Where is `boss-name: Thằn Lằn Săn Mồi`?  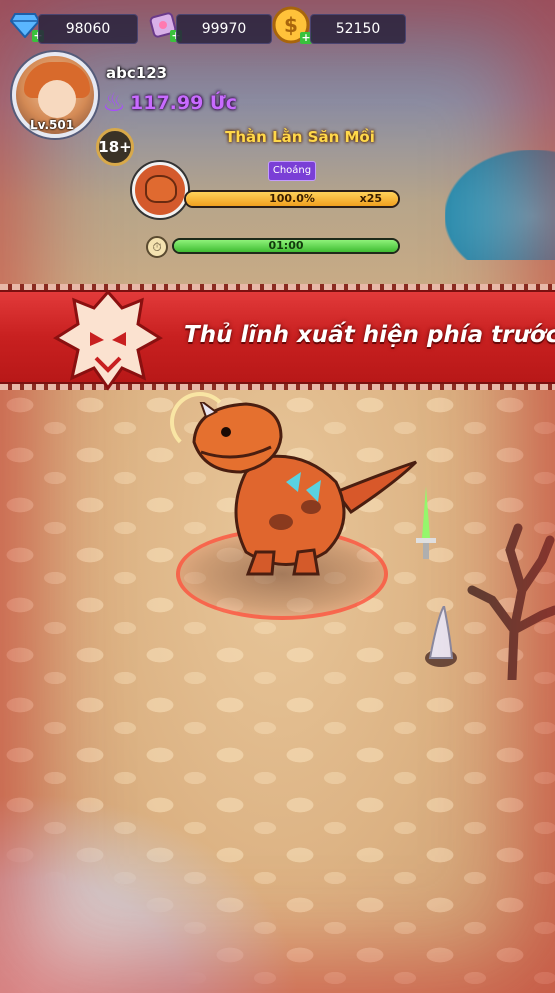 boss-name: Thằn Lằn Săn Mồi is located at coordinates (300, 137).